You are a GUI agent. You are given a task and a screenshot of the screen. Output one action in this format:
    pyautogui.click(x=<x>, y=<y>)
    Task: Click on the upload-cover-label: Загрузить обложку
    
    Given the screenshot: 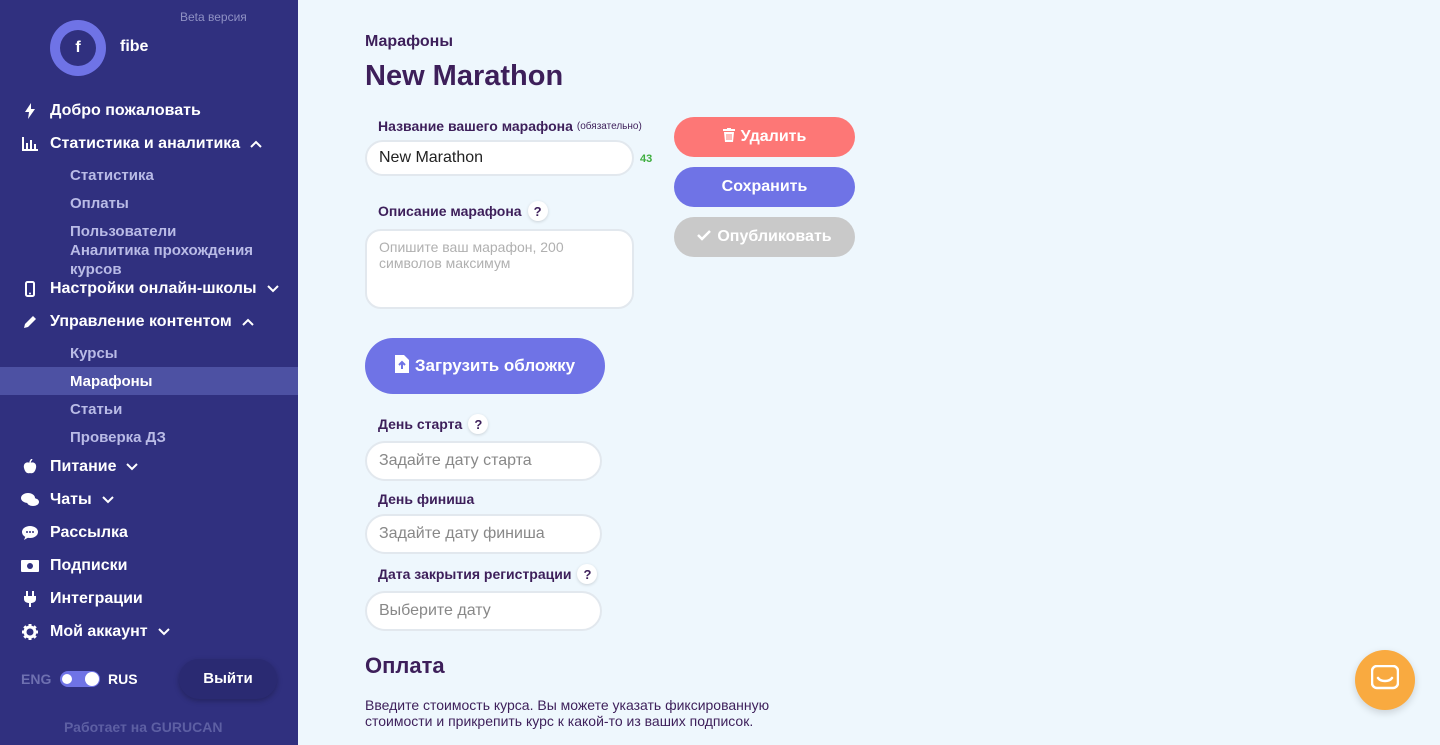 What is the action you would take?
    pyautogui.click(x=495, y=365)
    